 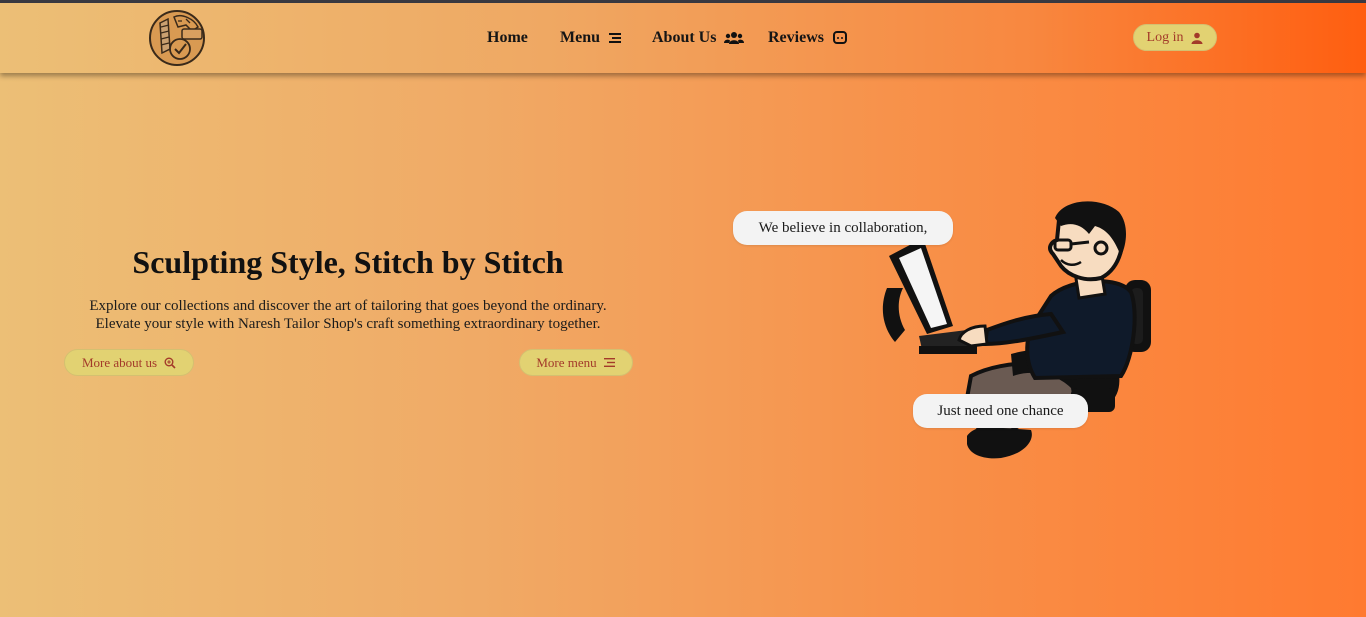 What do you see at coordinates (177, 38) in the screenshot?
I see `logo-icon` at bounding box center [177, 38].